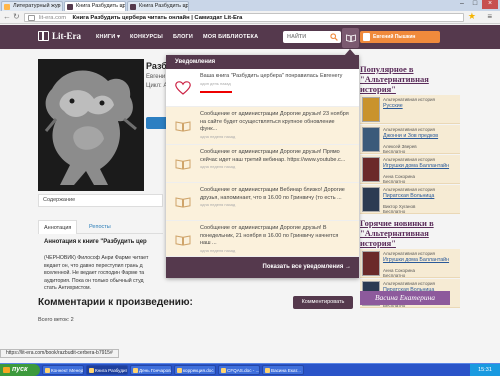 The height and width of the screenshot is (376, 500). What do you see at coordinates (334, 37) in the screenshot?
I see `search-icon` at bounding box center [334, 37].